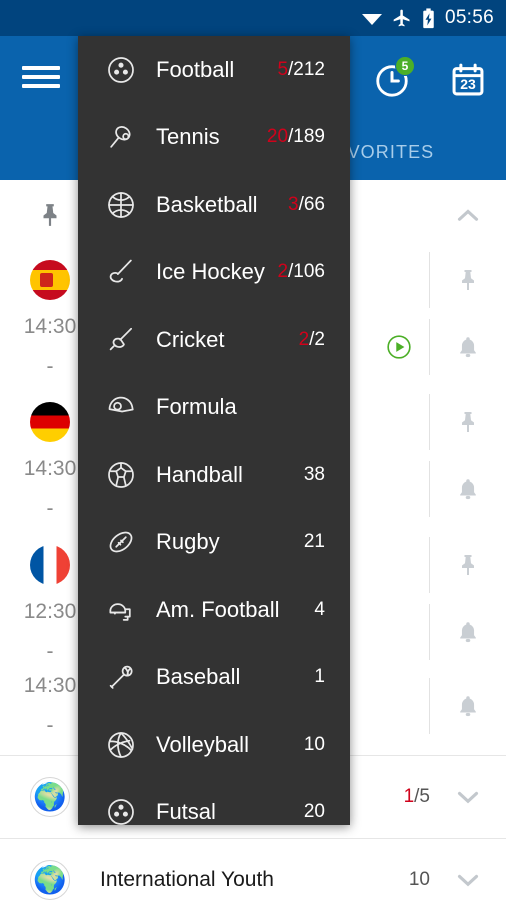  I want to click on tennis-icon, so click(121, 137).